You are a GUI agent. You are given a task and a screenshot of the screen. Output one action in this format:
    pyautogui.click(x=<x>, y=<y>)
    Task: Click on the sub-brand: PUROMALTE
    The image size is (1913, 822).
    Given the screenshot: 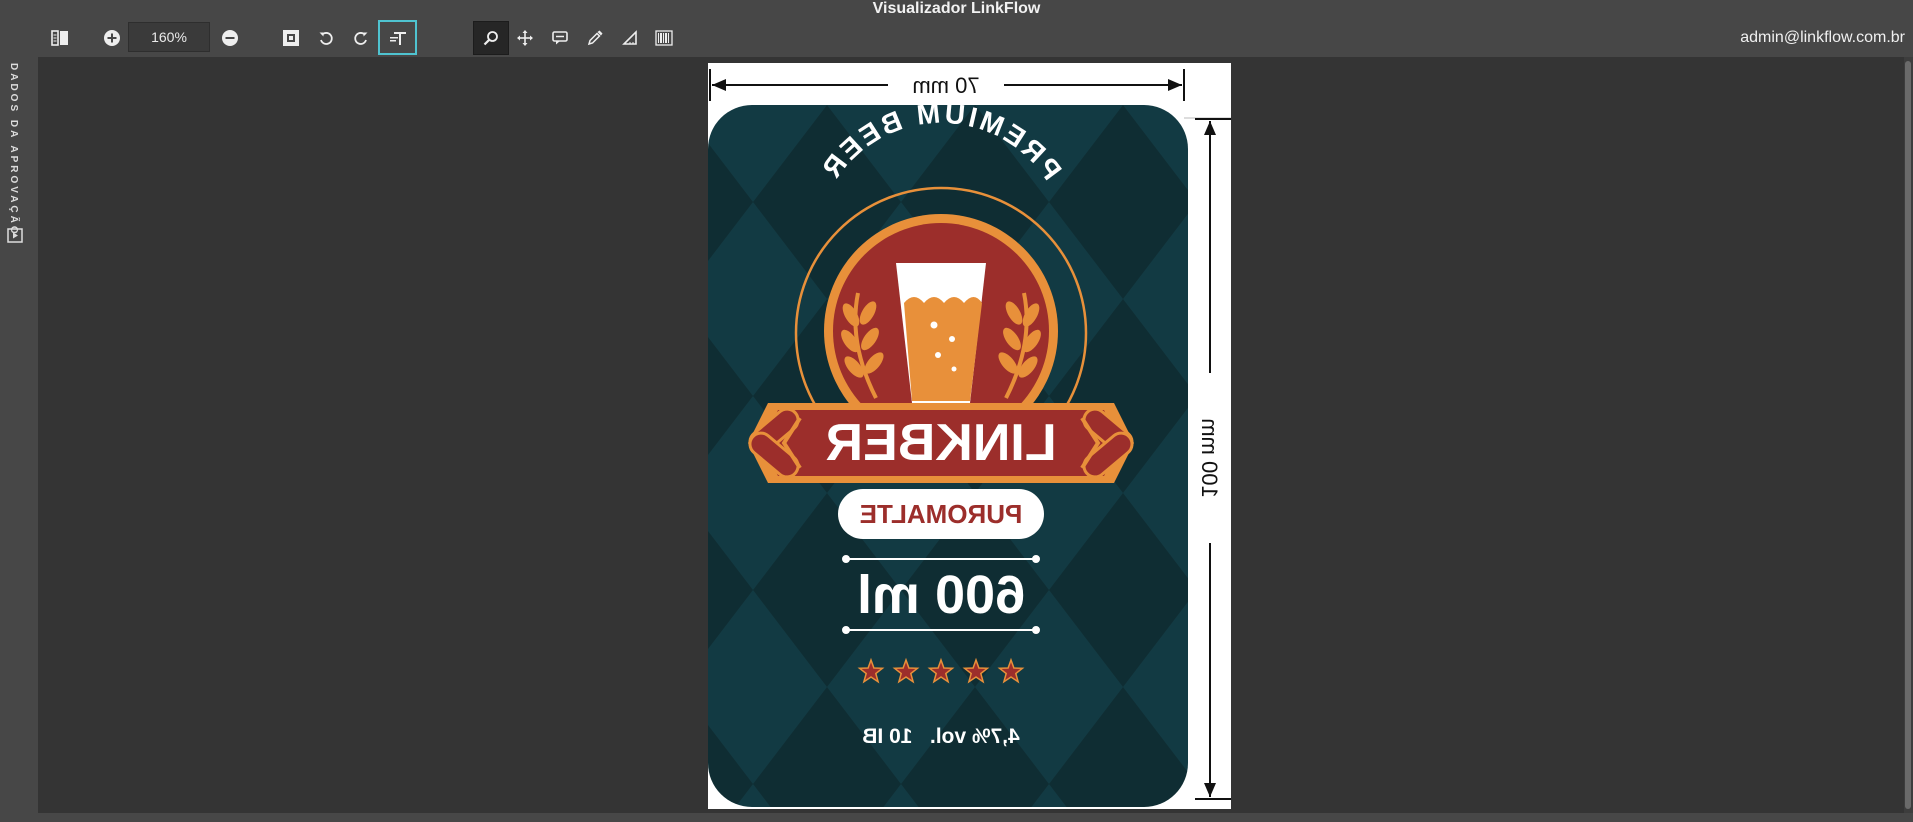 What is the action you would take?
    pyautogui.click(x=941, y=514)
    